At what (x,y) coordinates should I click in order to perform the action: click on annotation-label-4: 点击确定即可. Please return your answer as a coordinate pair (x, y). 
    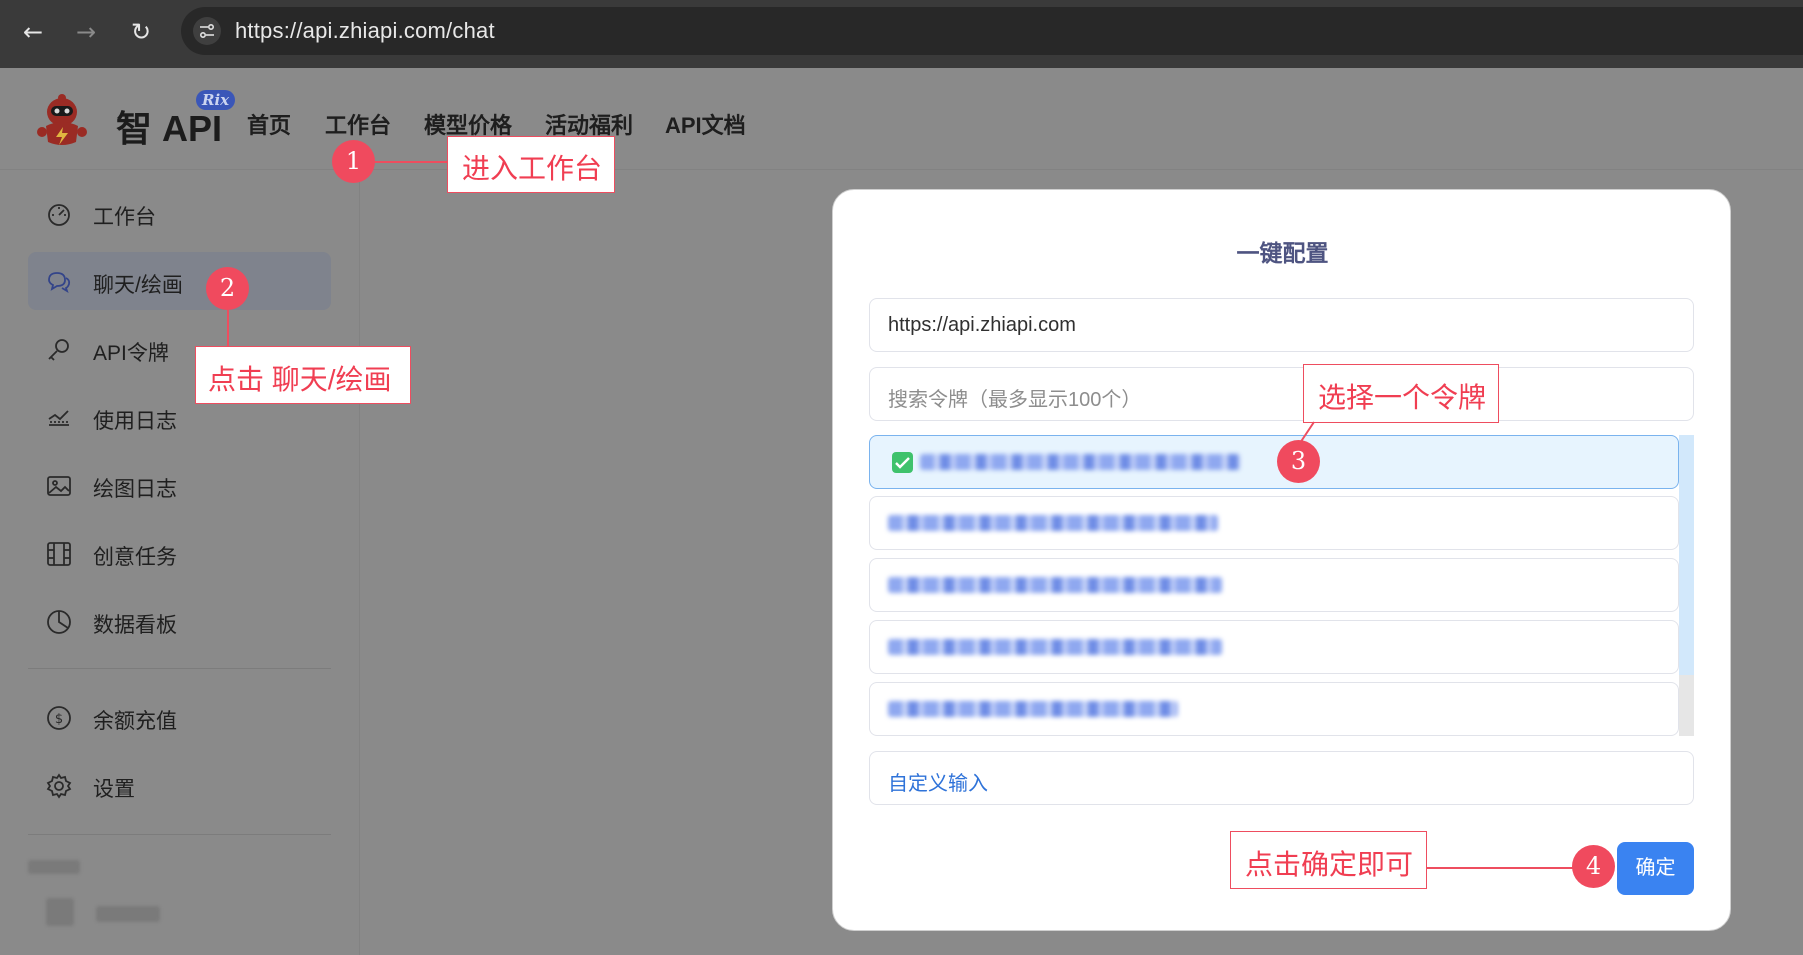
    Looking at the image, I should click on (1328, 860).